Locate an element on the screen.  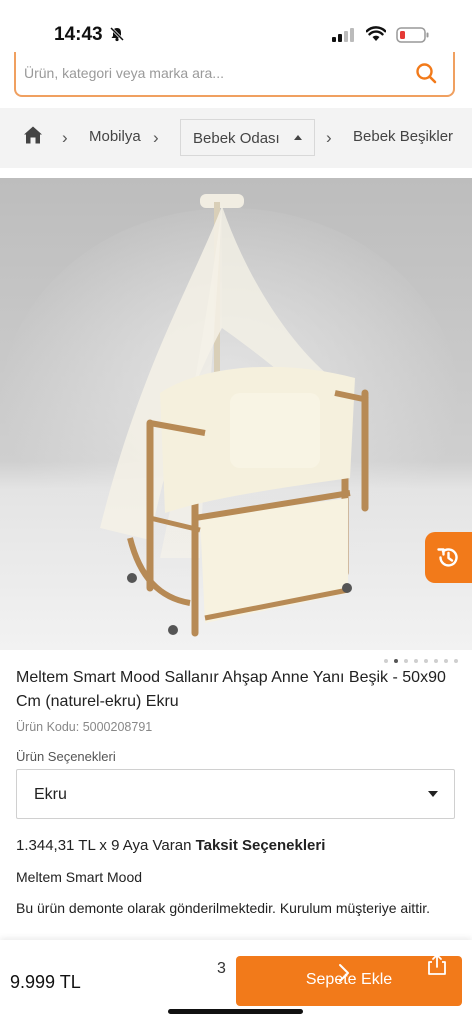
battery-low-icon is located at coordinates (413, 37).